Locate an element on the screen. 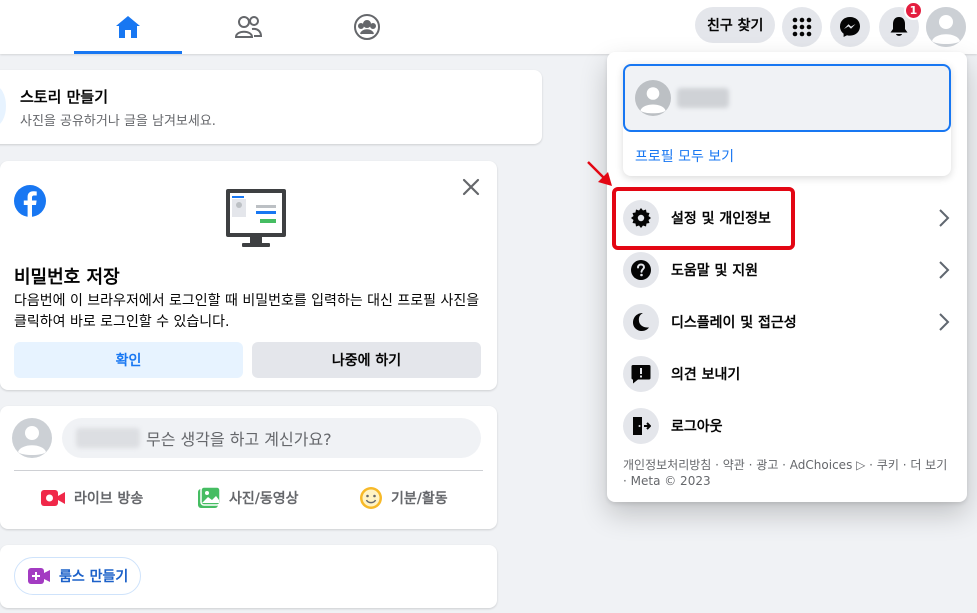 The width and height of the screenshot is (977, 613). menu-grid-button is located at coordinates (802, 27).